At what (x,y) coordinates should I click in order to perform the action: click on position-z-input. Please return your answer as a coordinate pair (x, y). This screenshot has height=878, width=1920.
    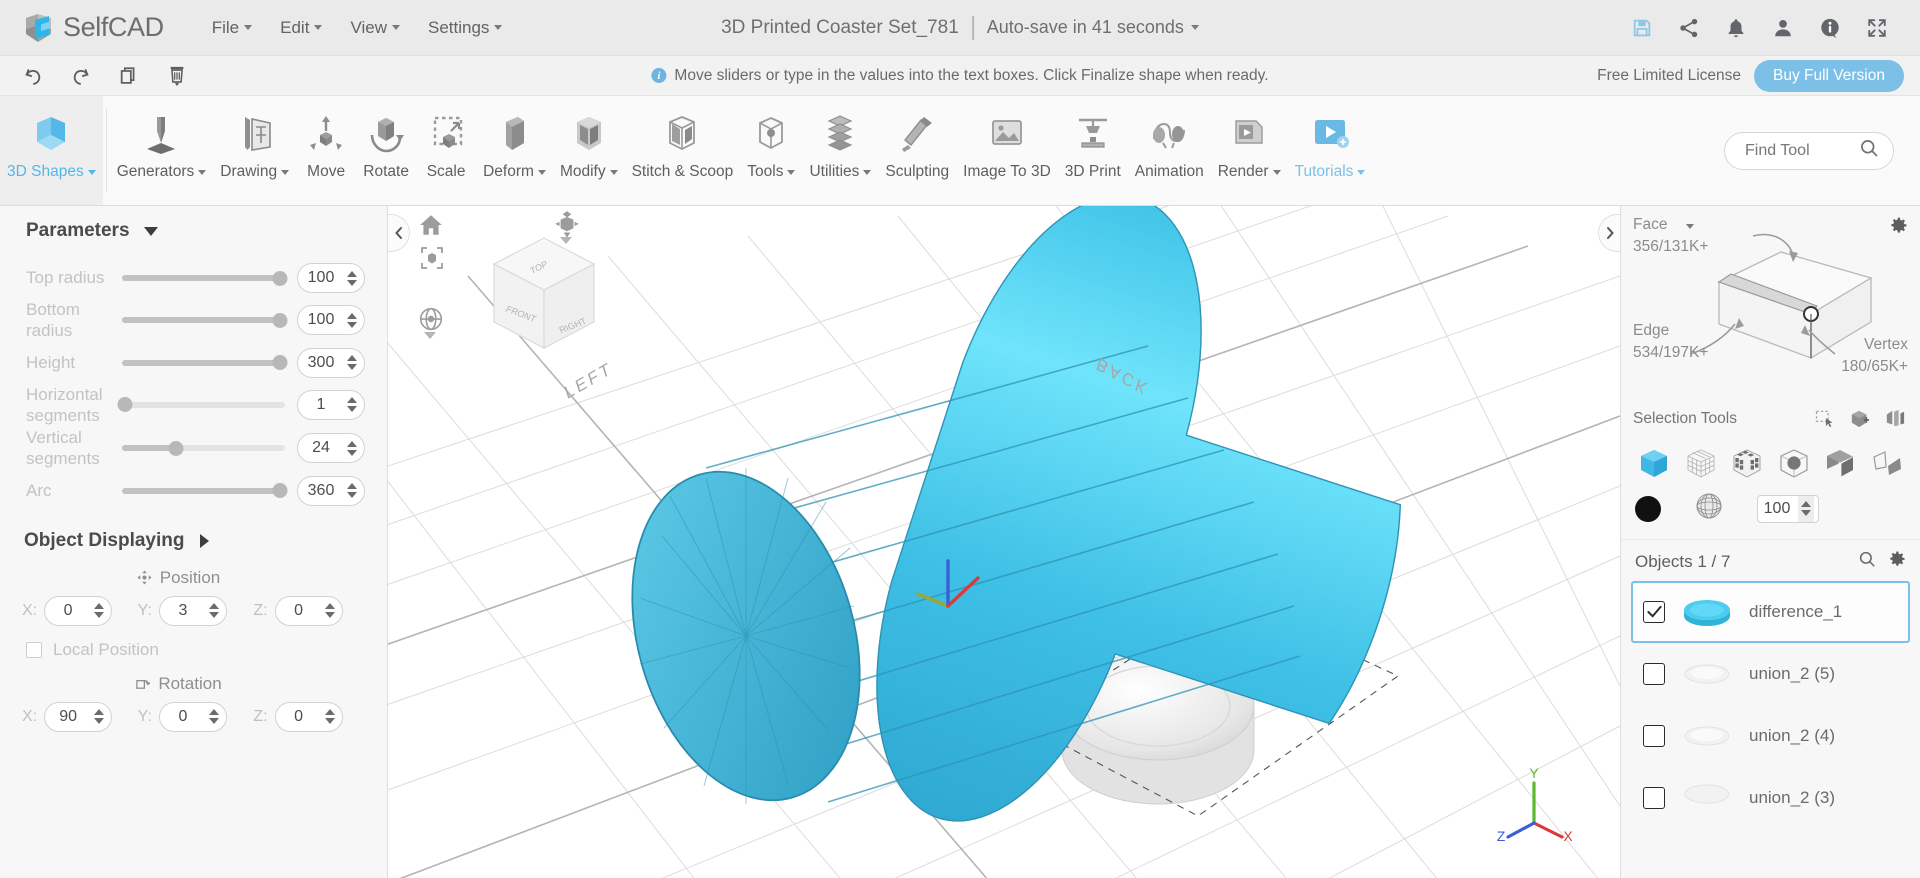
    Looking at the image, I should click on (297, 610).